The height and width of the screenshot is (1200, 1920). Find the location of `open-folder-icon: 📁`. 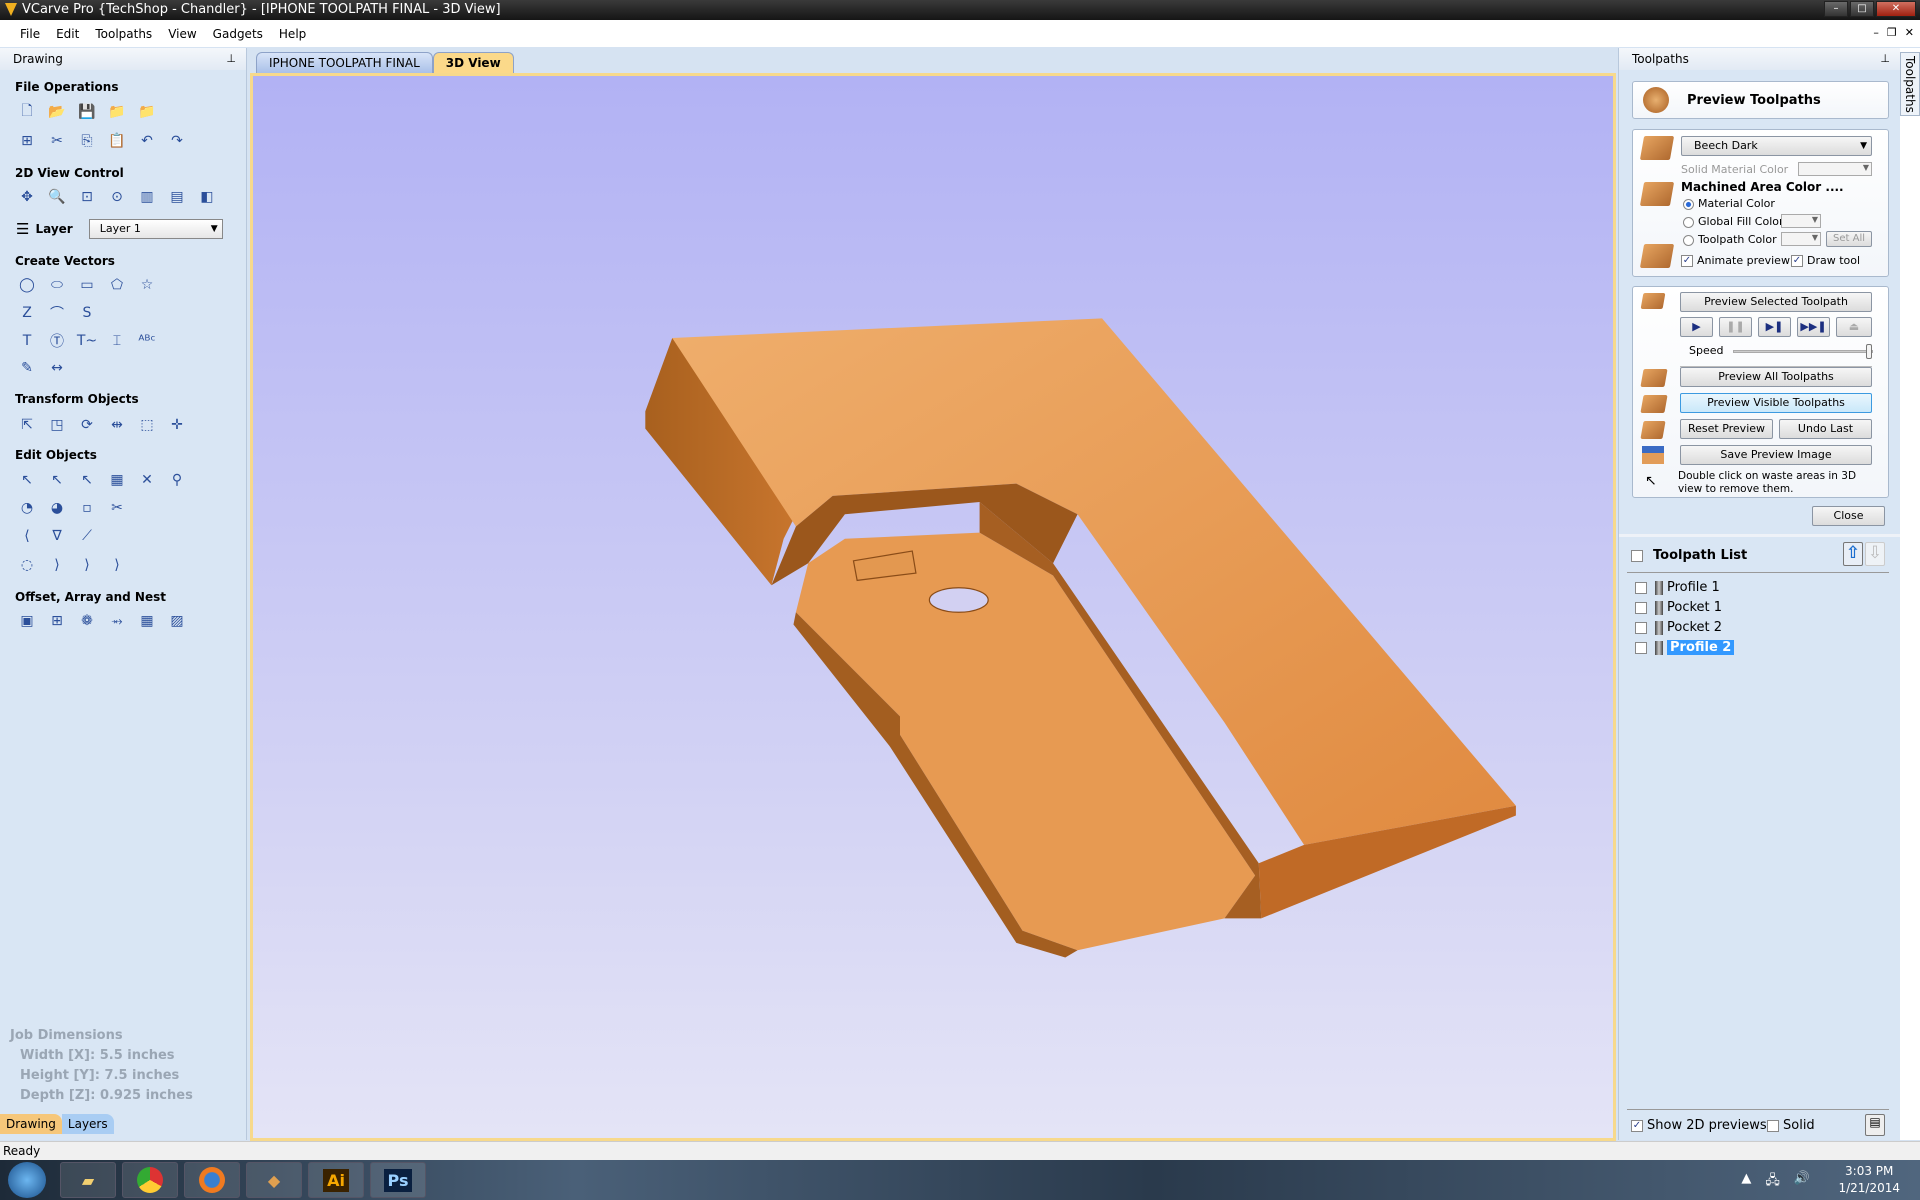

open-folder-icon: 📁 is located at coordinates (117, 112).